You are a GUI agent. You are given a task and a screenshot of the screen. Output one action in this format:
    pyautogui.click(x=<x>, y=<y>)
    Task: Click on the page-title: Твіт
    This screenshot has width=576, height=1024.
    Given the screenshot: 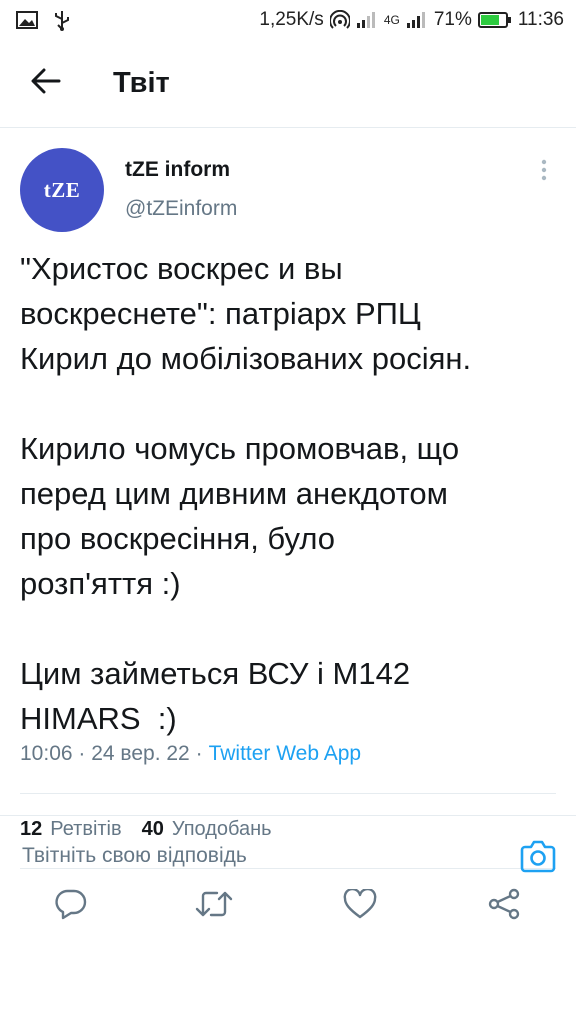 What is the action you would take?
    pyautogui.click(x=141, y=83)
    